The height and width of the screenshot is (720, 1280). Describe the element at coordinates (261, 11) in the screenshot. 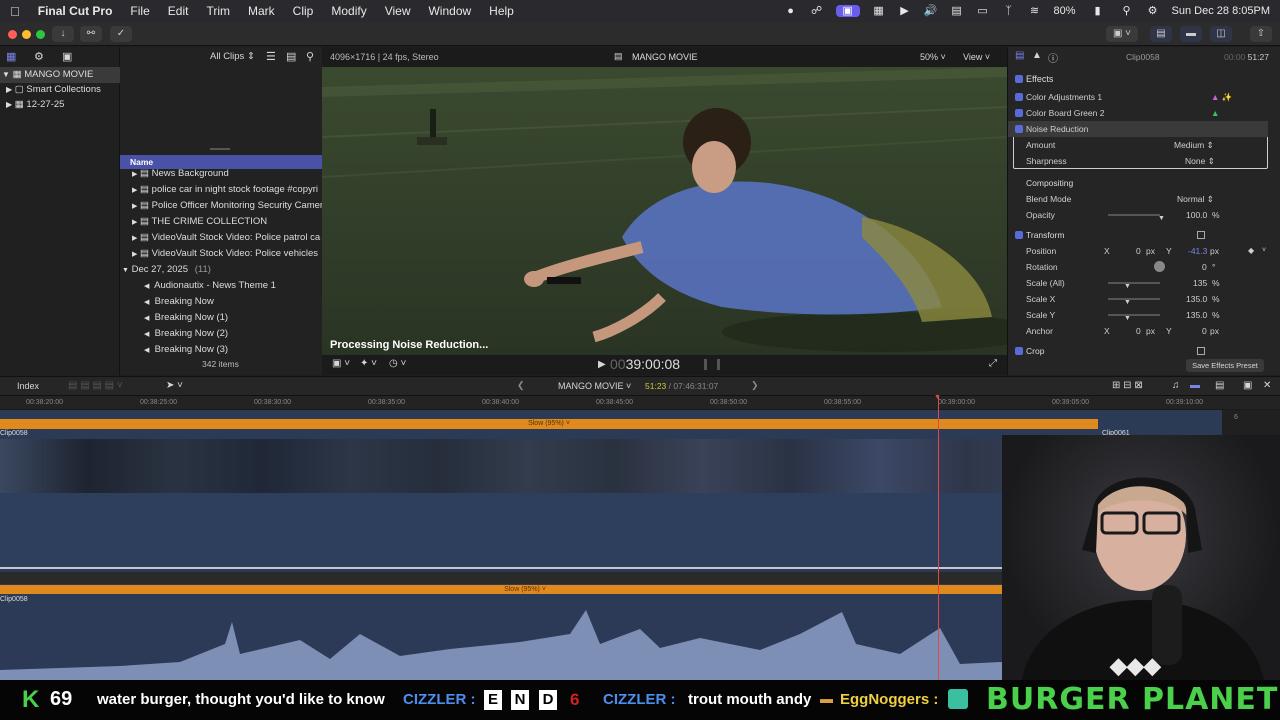

I see `menu-mark: Mark` at that location.